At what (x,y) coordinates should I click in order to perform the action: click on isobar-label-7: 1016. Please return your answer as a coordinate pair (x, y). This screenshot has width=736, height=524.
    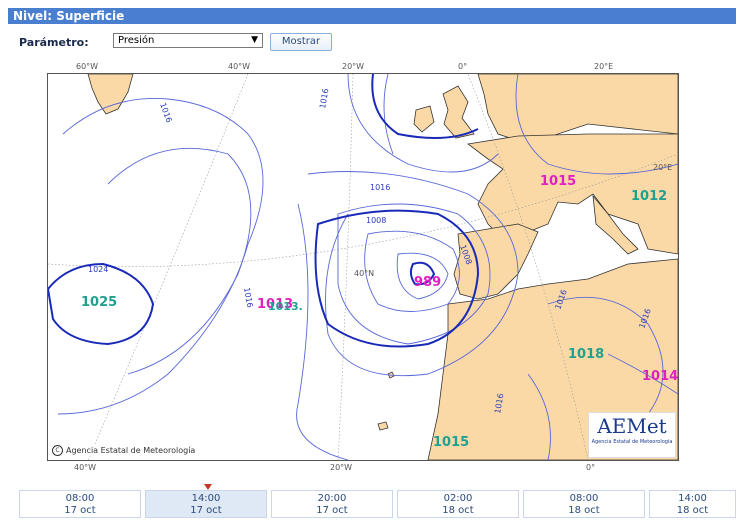
    Looking at the image, I should click on (248, 298).